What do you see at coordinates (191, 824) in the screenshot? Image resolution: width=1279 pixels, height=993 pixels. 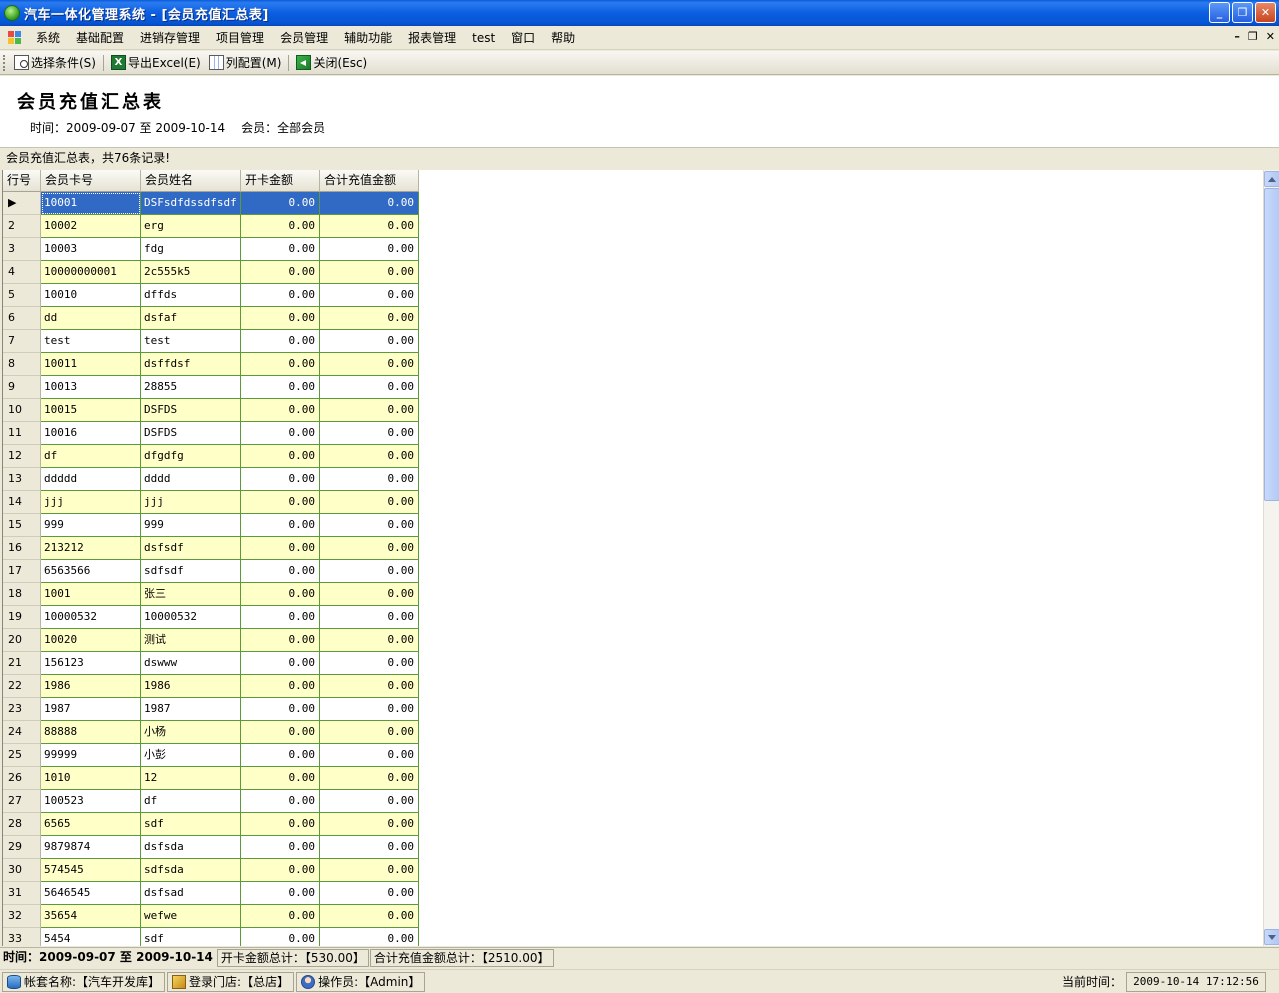 I see `cell-member-name: sdf` at bounding box center [191, 824].